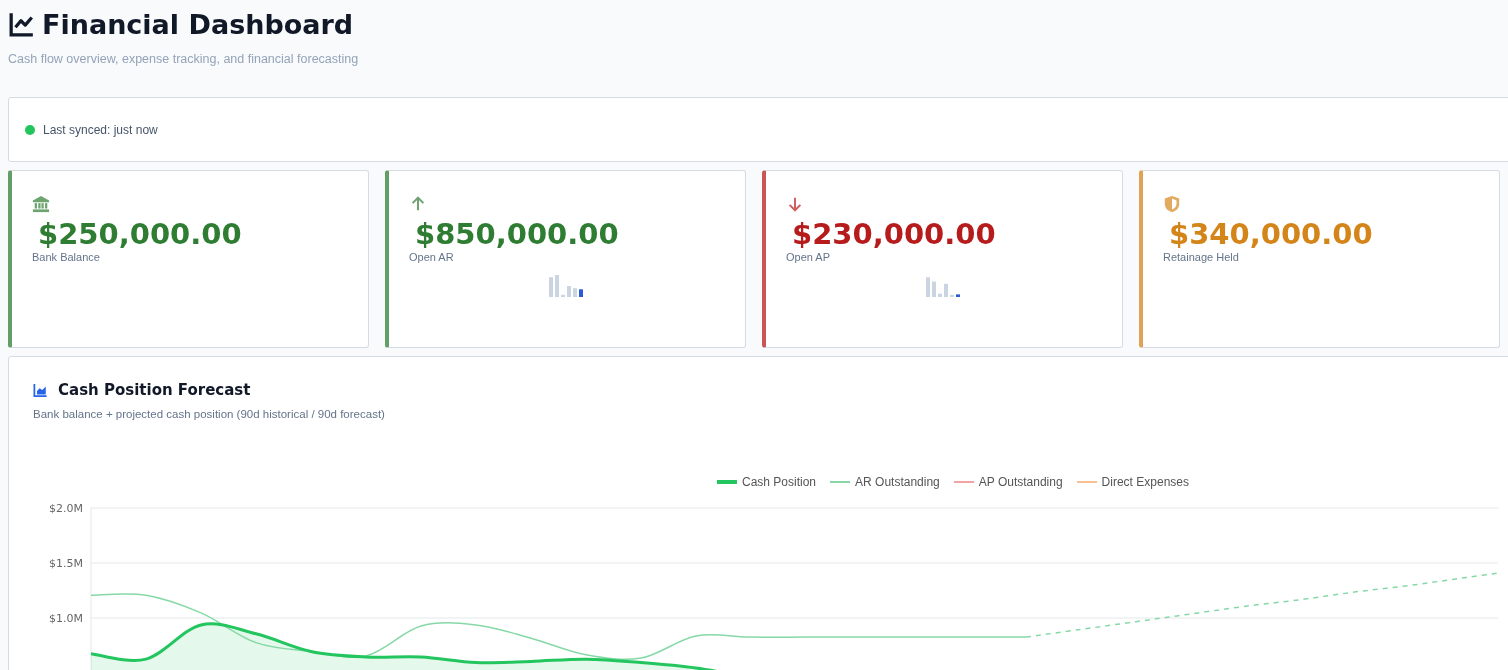 Image resolution: width=1508 pixels, height=670 pixels. I want to click on page-title: Financial Dashboard, so click(198, 24).